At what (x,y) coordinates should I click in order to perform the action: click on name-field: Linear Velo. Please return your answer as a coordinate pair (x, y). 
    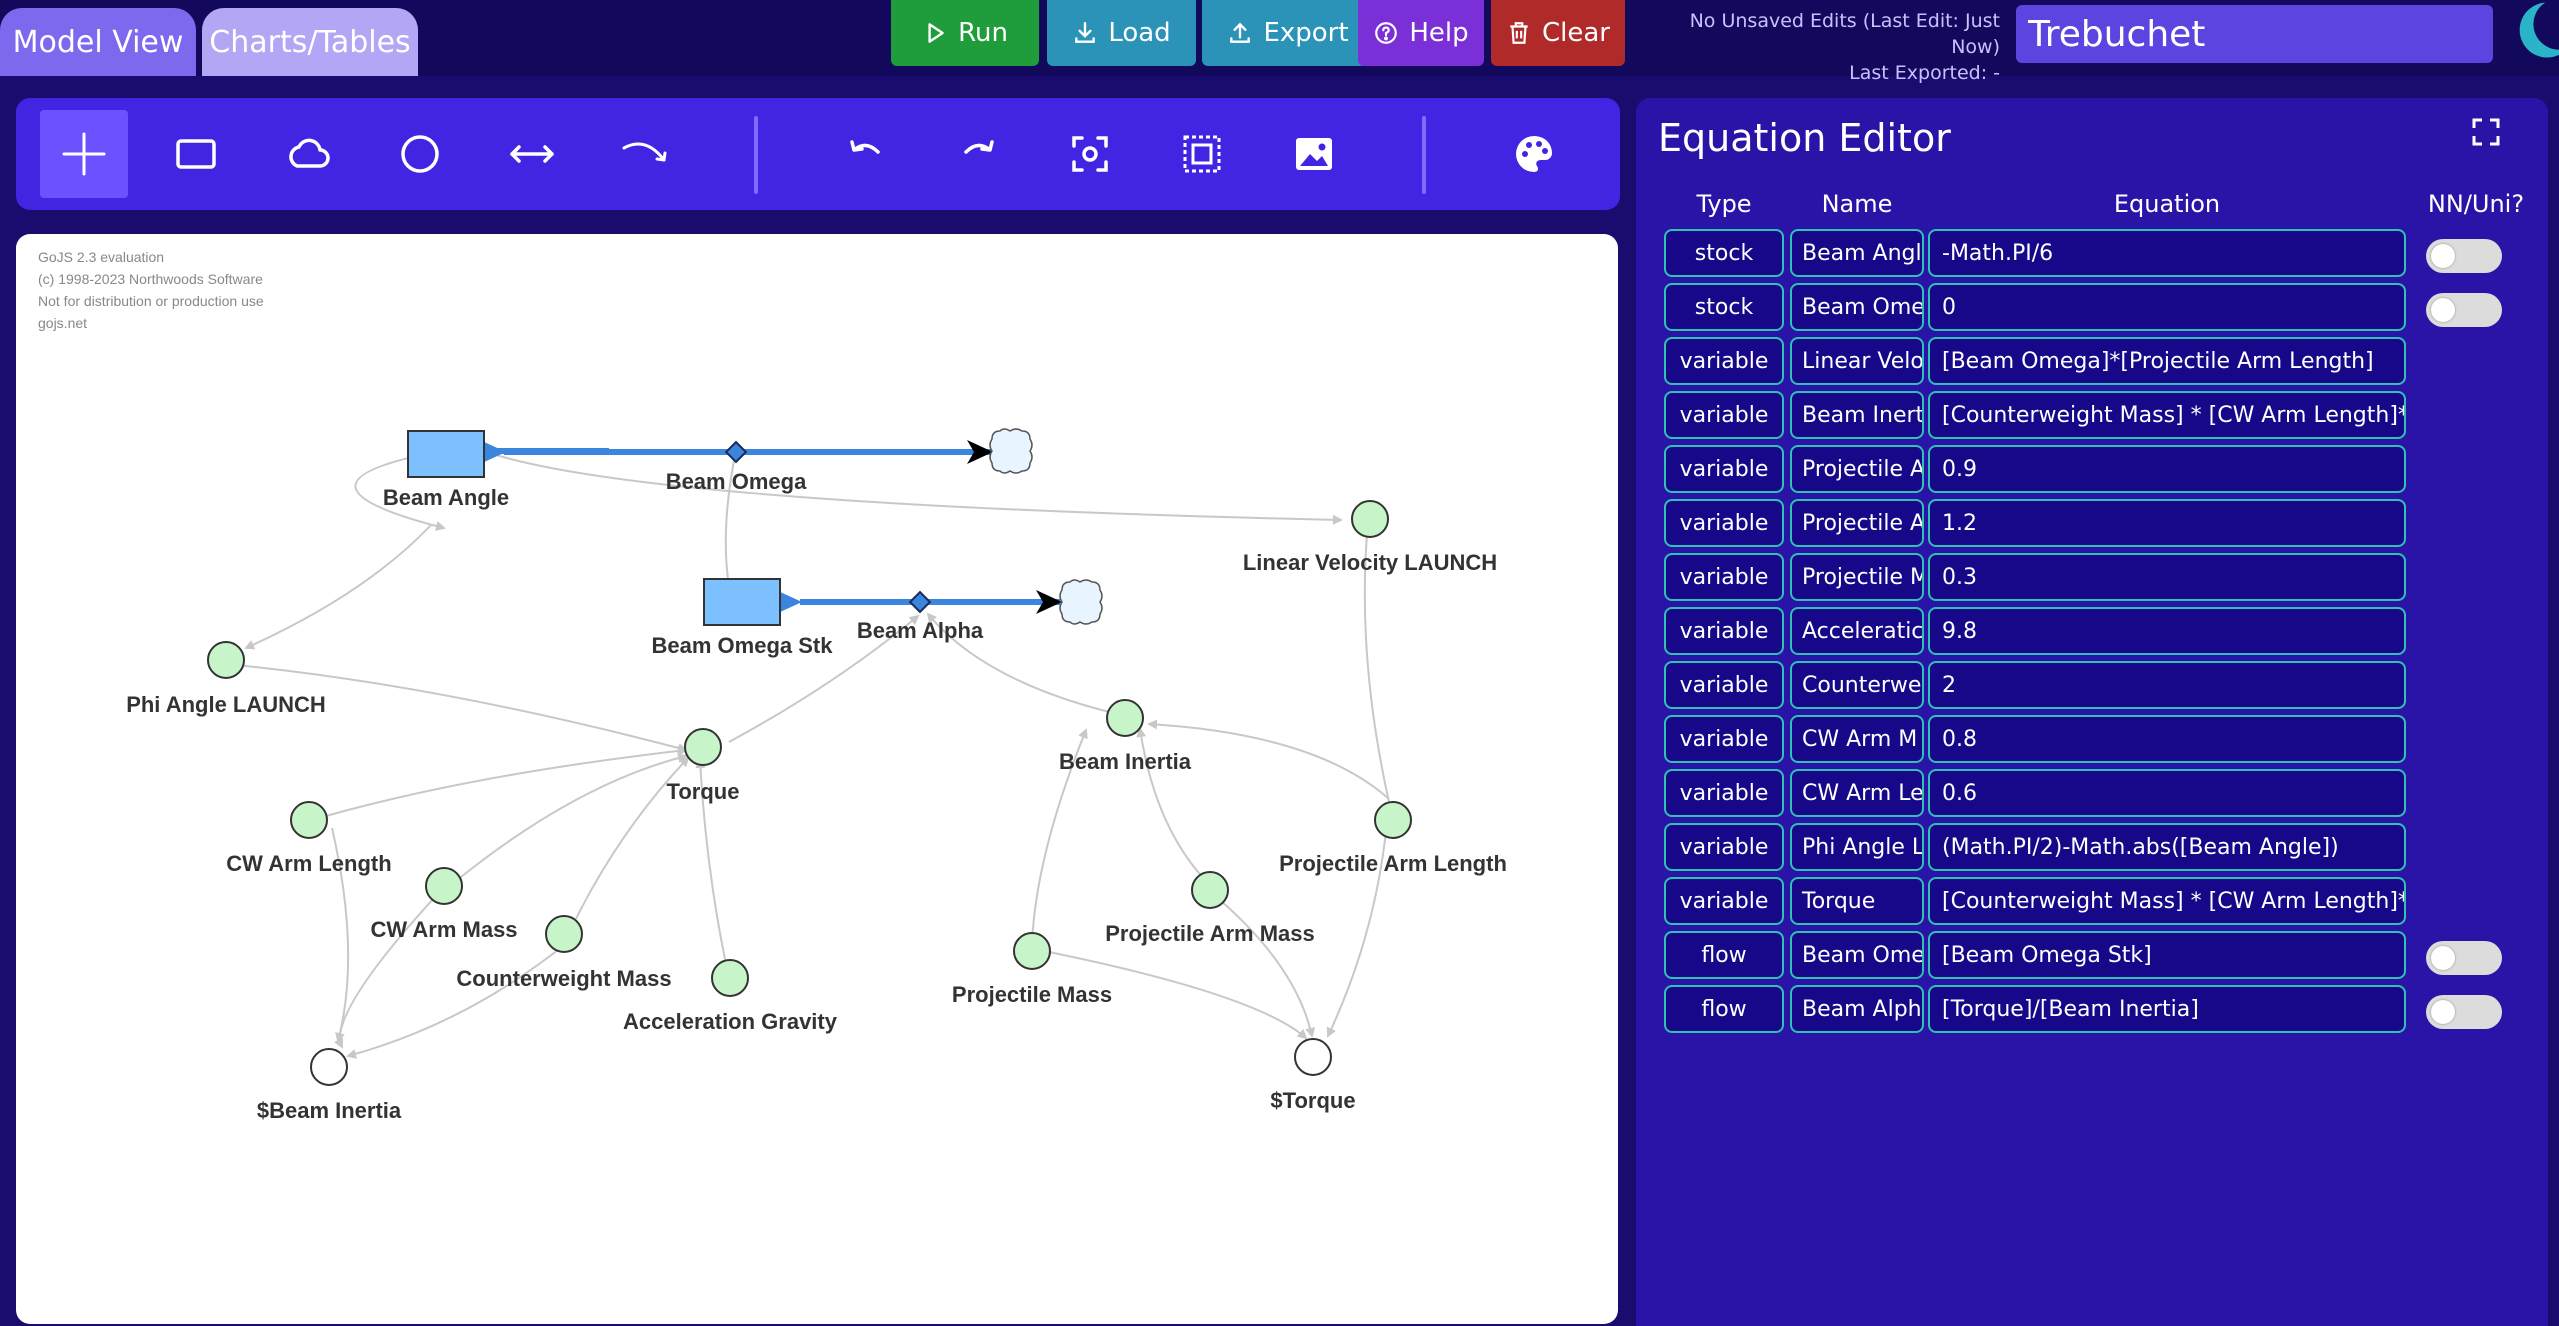
    Looking at the image, I should click on (1857, 361).